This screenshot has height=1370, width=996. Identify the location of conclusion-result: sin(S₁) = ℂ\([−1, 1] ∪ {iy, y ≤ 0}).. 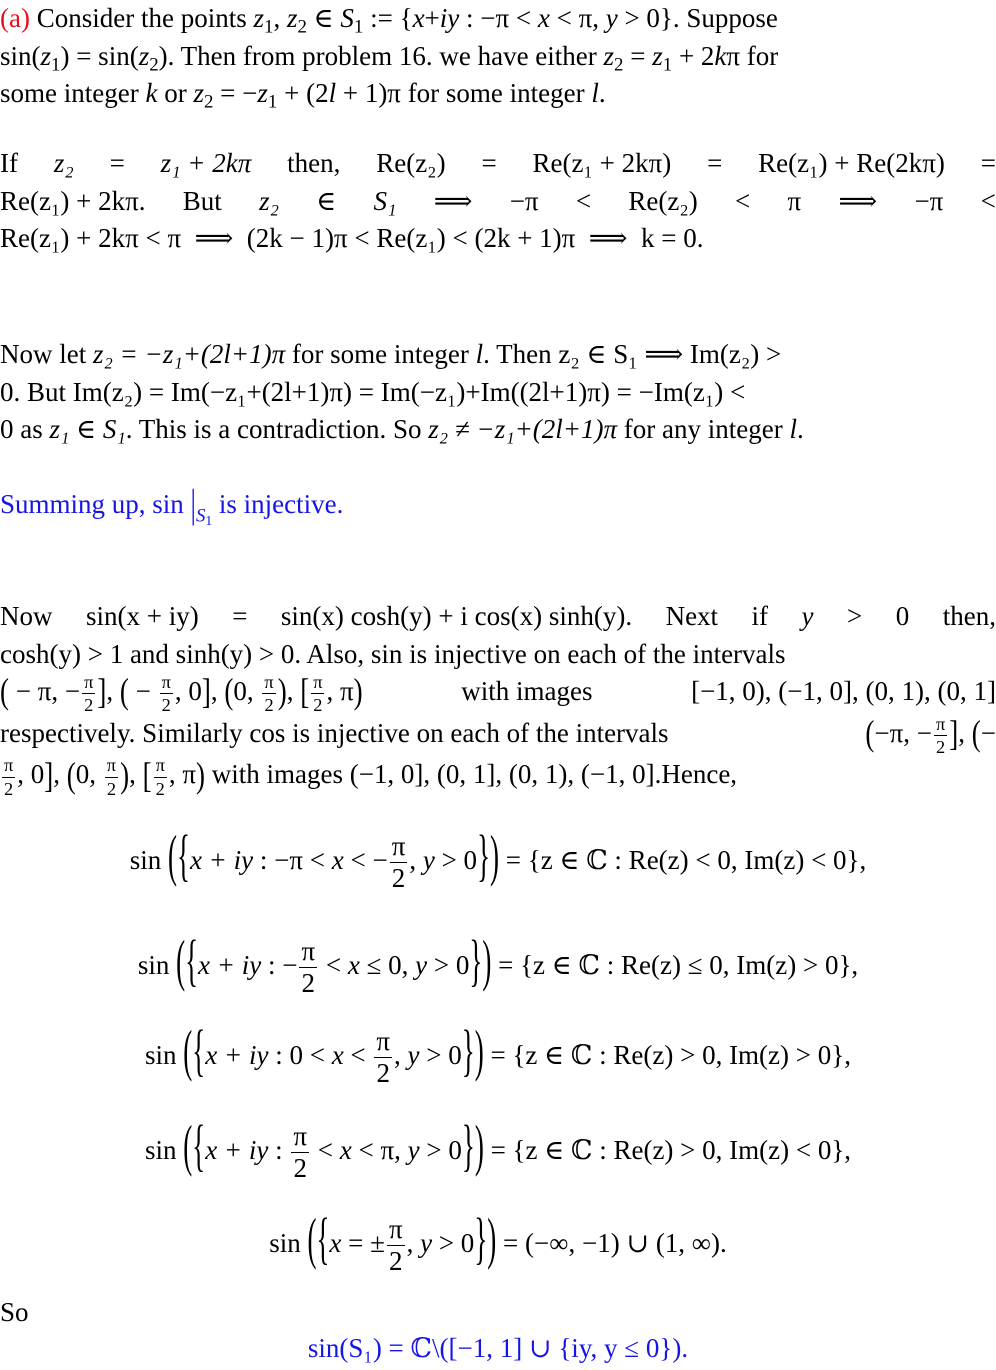
(498, 1348).